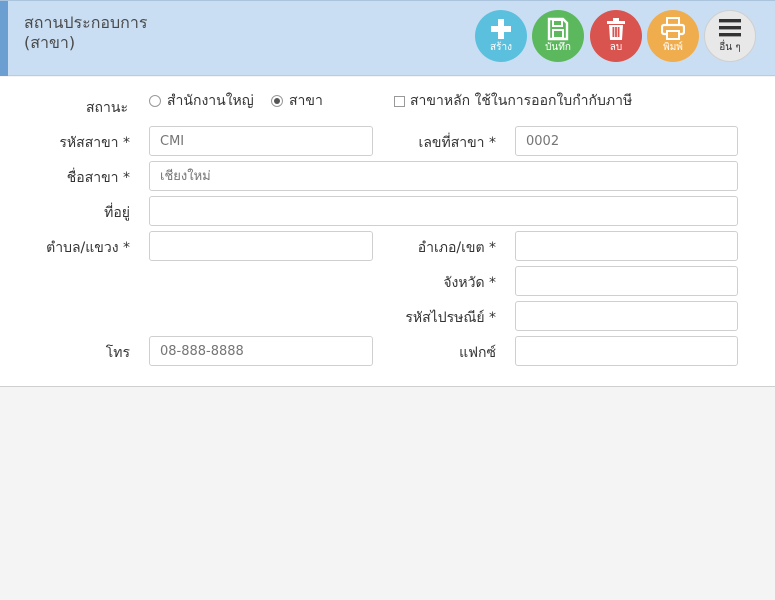 Image resolution: width=775 pixels, height=600 pixels. What do you see at coordinates (85, 33) in the screenshot?
I see `page-title: สถานประกอบการ (สาขา)` at bounding box center [85, 33].